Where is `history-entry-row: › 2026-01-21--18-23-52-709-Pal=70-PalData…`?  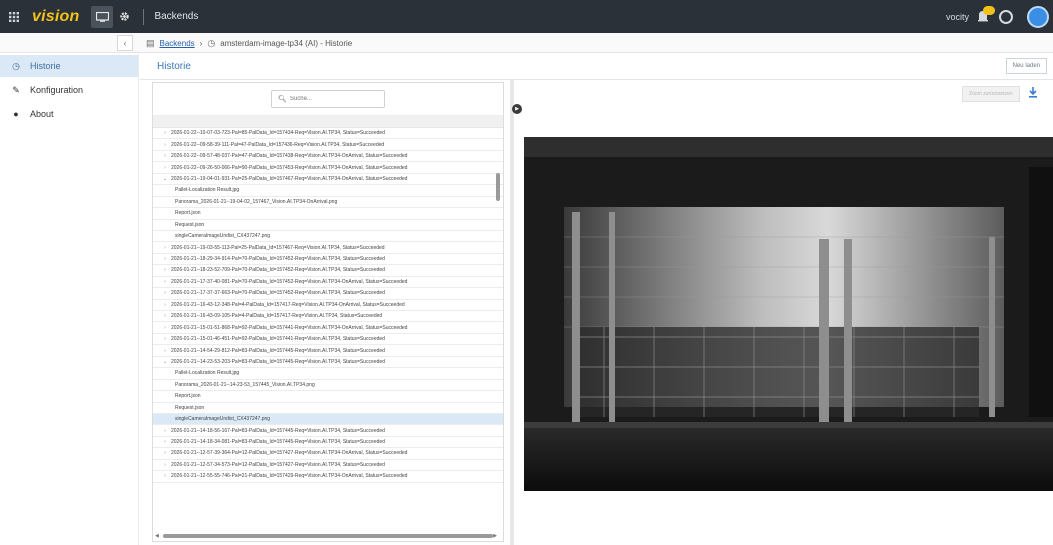
history-entry-row: › 2026-01-21--18-23-52-709-Pal=70-PalData… is located at coordinates (328, 271).